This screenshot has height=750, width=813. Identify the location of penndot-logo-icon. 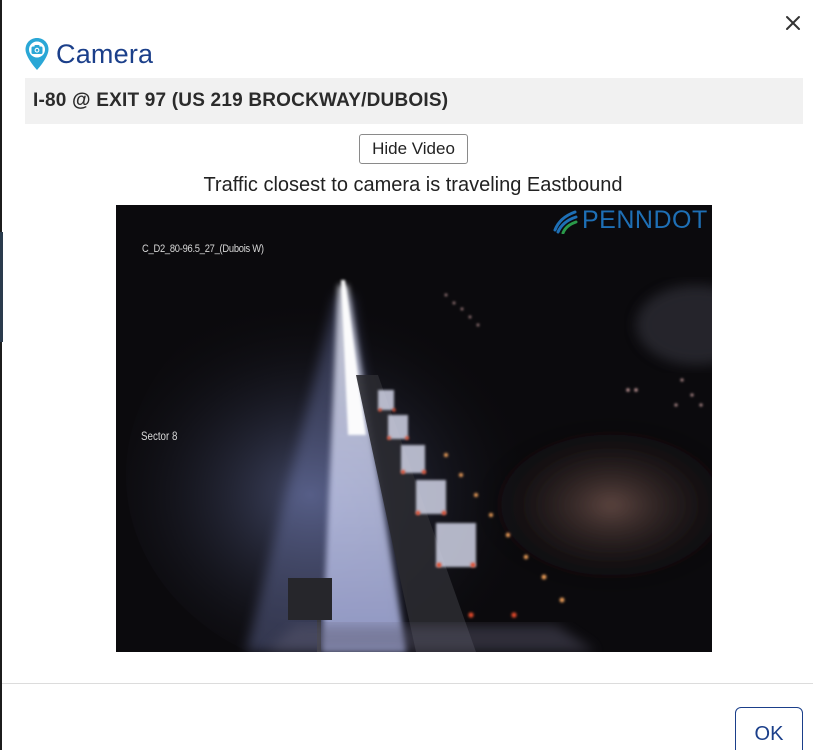
(565, 222).